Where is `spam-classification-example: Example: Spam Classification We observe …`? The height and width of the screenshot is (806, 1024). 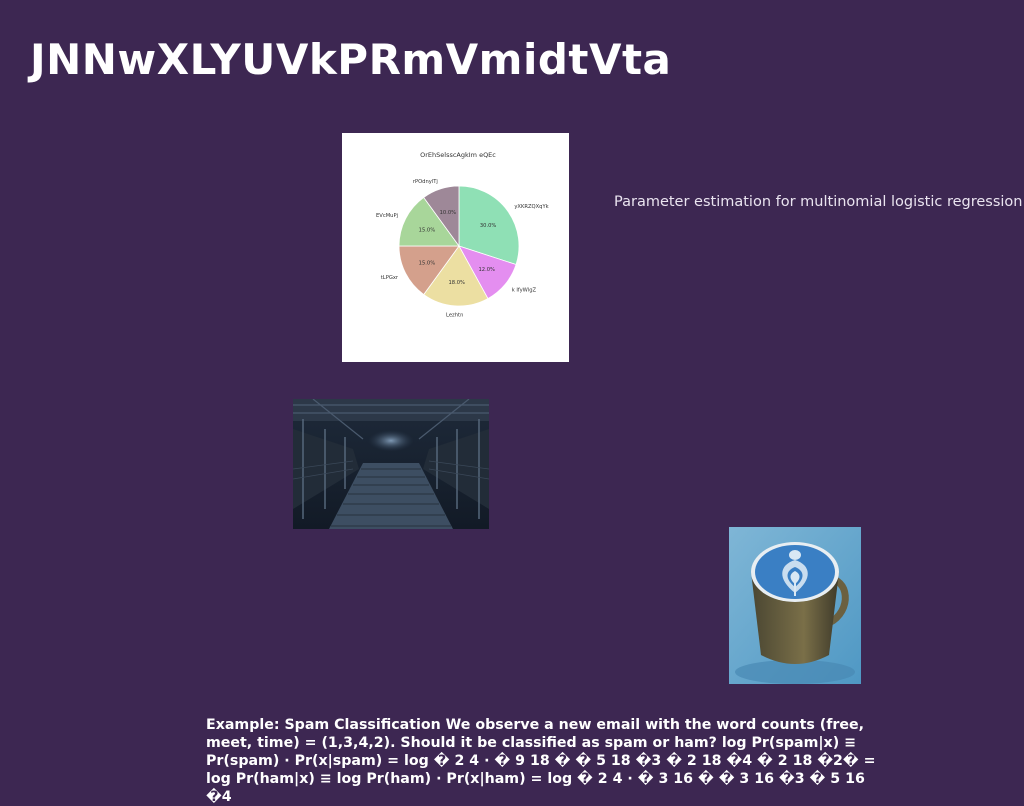
spam-classification-example: Example: Spam Classification We observe … is located at coordinates (541, 761).